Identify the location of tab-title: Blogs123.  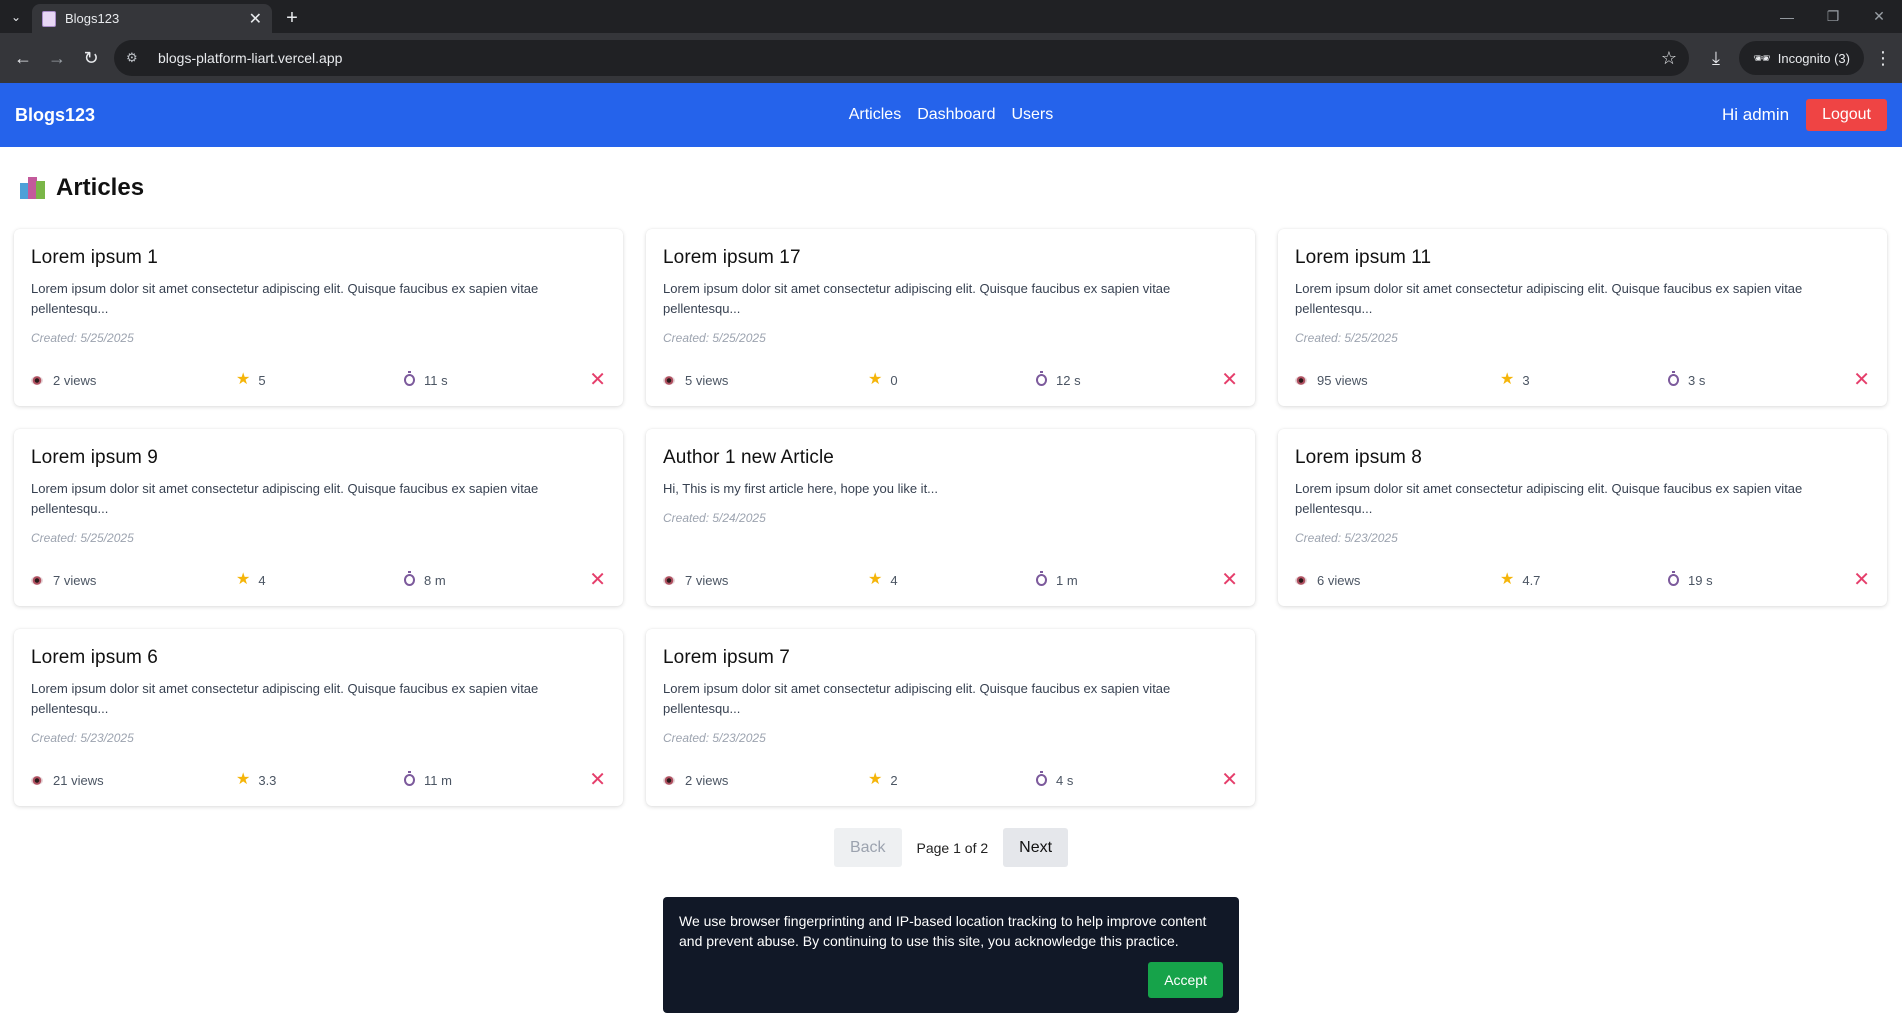
(92, 18).